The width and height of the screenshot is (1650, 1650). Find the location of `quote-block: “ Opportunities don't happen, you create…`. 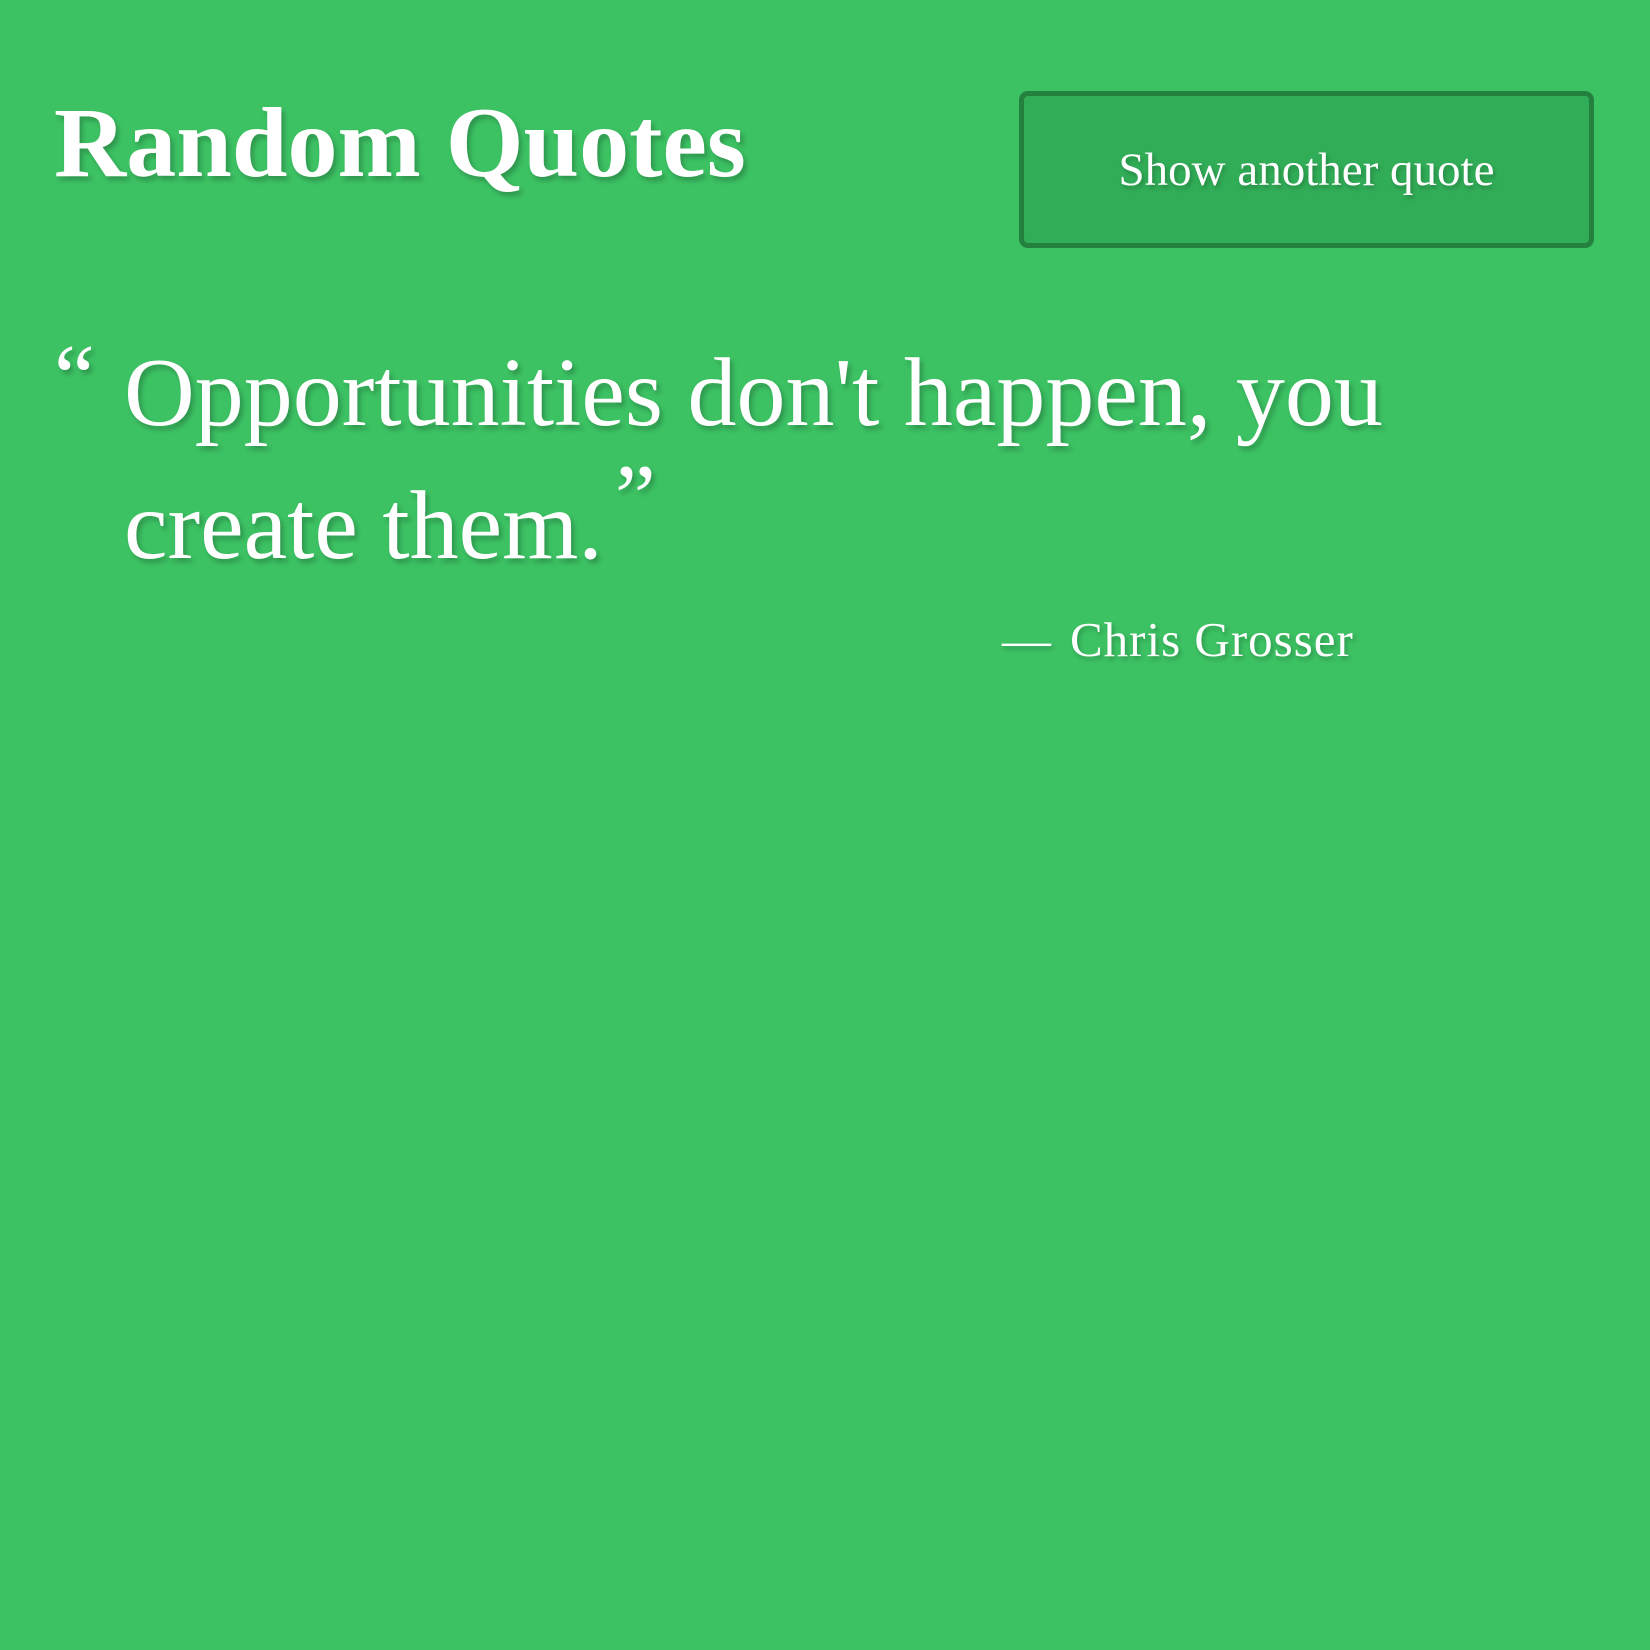

quote-block: “ Opportunities don't happen, you create… is located at coordinates (719, 457).